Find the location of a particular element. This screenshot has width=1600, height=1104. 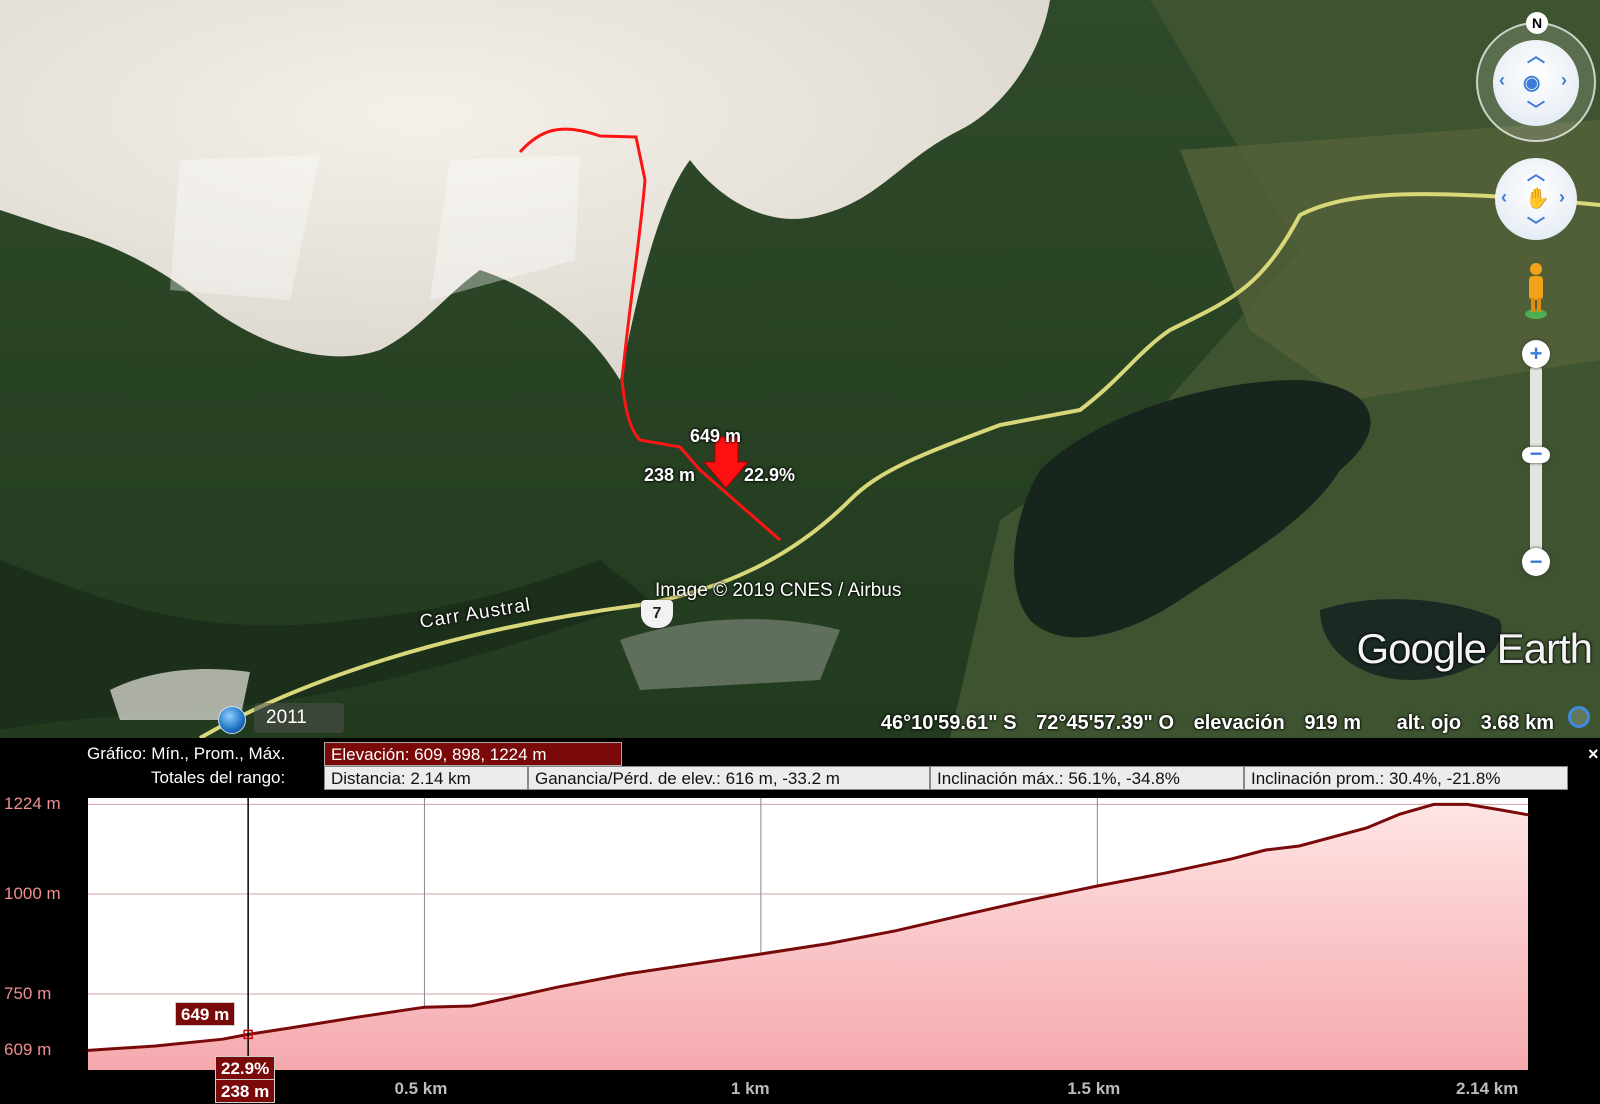

hover-slope-label: 22.9% is located at coordinates (770, 475).